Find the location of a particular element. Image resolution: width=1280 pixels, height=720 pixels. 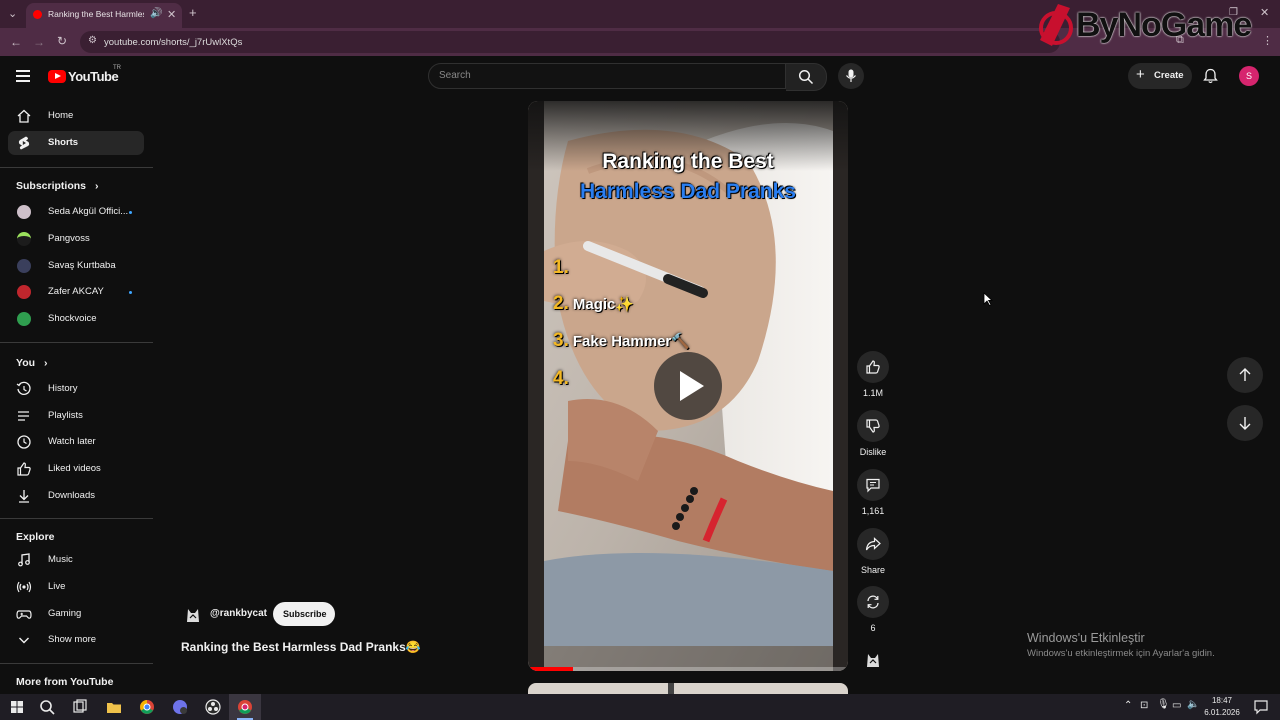

sidebar-item-home: Home is located at coordinates (76, 116).